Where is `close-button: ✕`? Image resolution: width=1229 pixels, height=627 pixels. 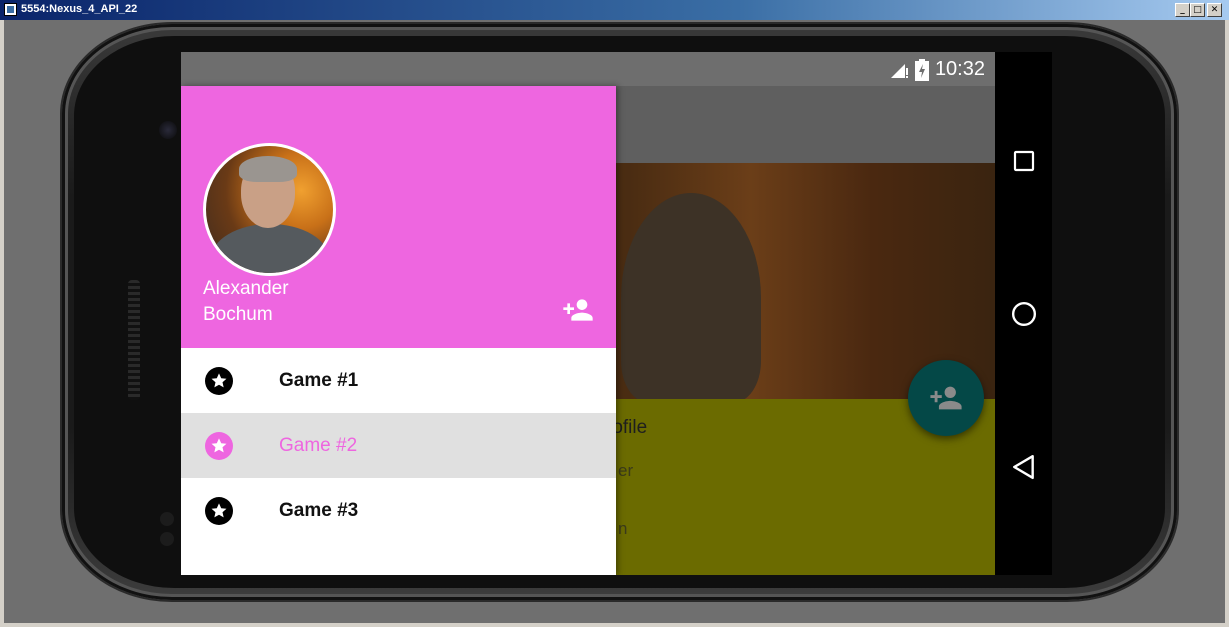 close-button: ✕ is located at coordinates (1214, 10).